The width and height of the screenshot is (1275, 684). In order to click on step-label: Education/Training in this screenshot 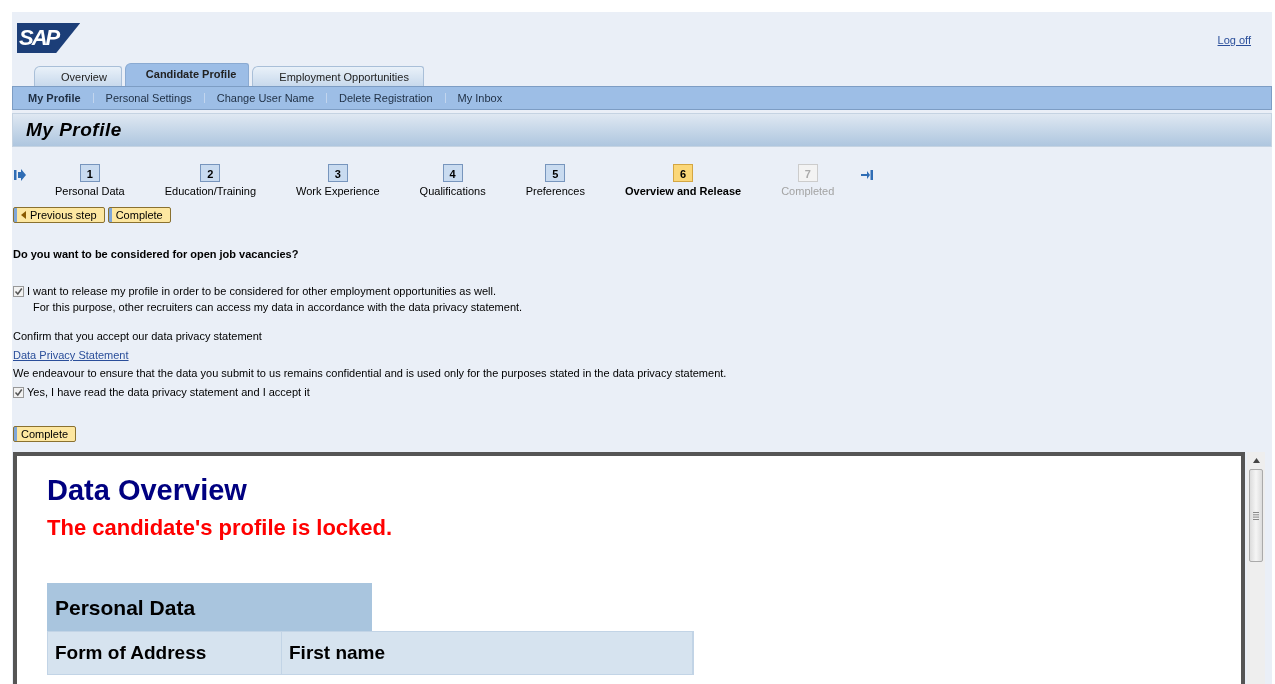, I will do `click(210, 191)`.